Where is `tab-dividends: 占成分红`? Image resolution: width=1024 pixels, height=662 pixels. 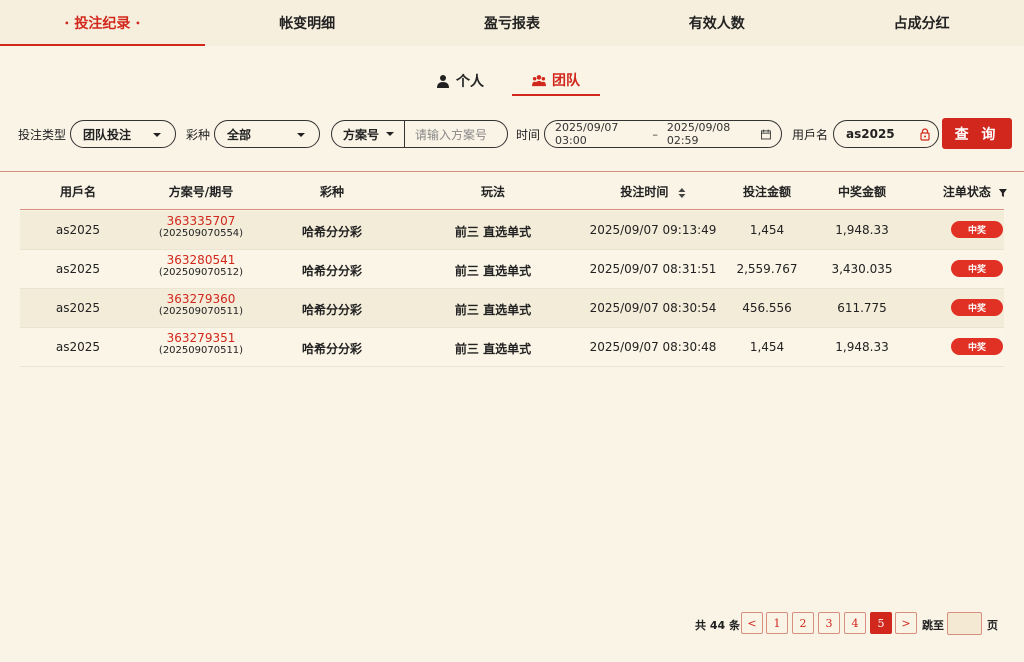 tab-dividends: 占成分红 is located at coordinates (921, 23).